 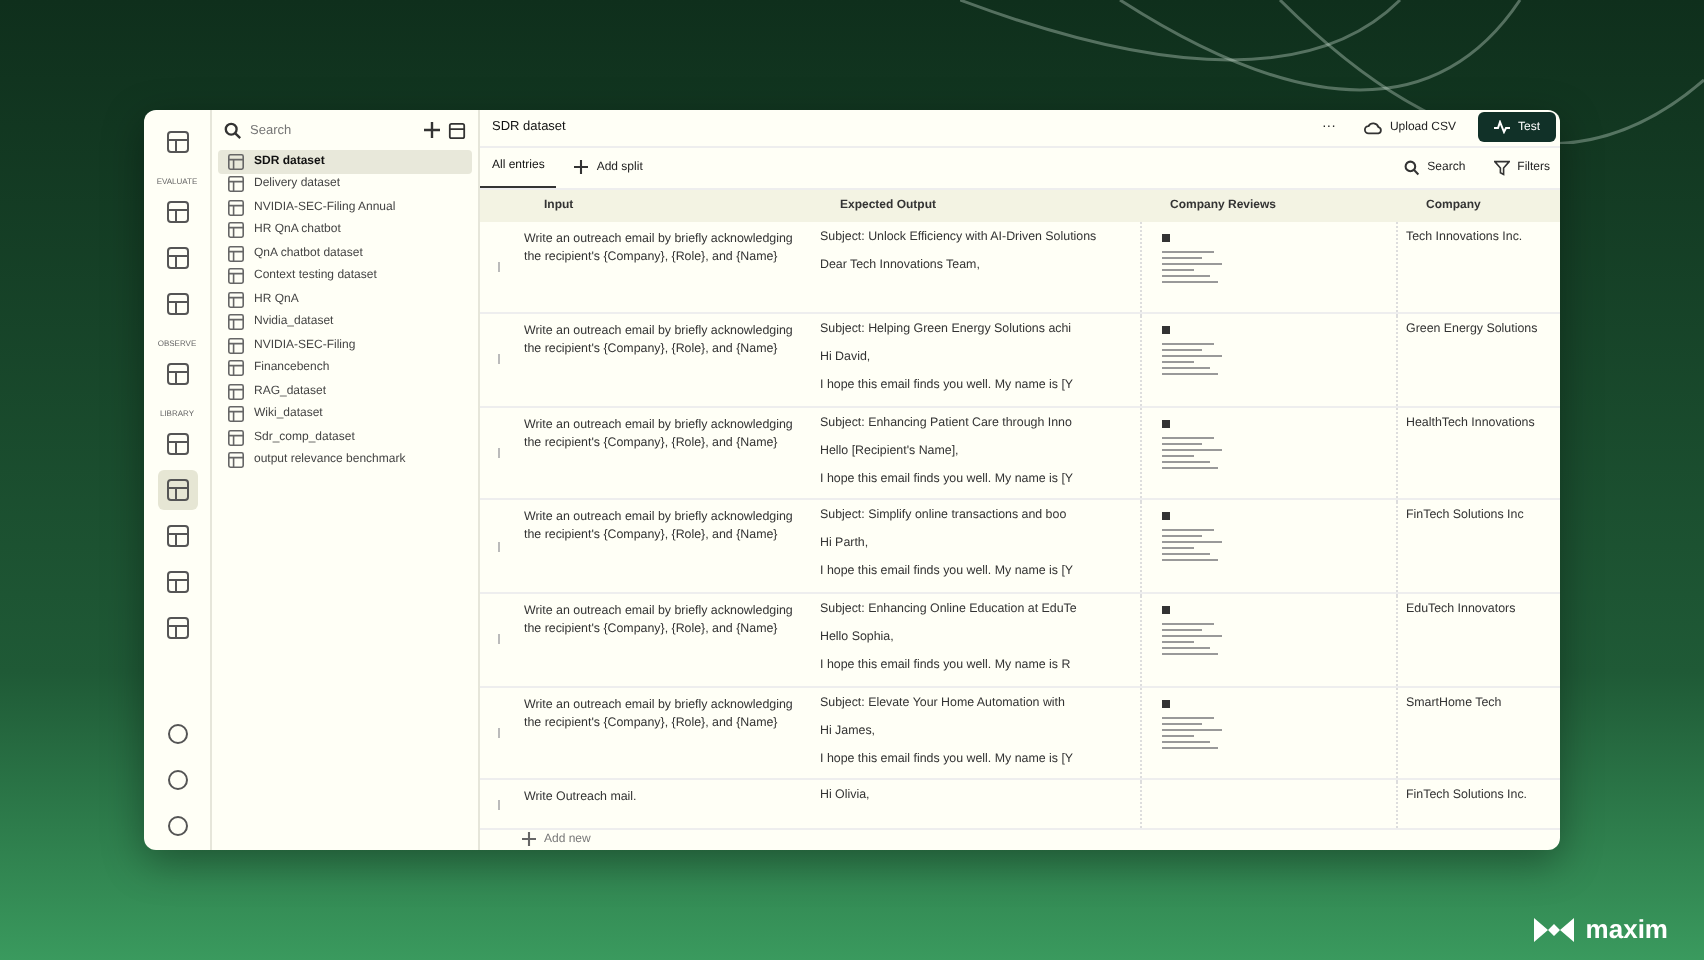 What do you see at coordinates (1626, 929) in the screenshot?
I see `brand-name: maxim` at bounding box center [1626, 929].